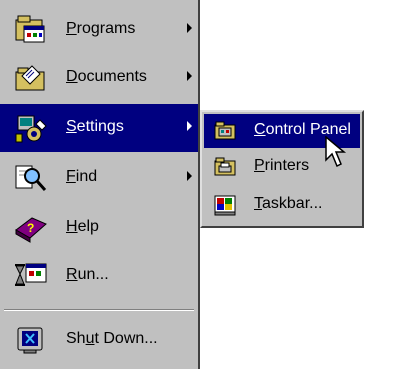  Describe the element at coordinates (99, 310) in the screenshot. I see `menu-separator` at that location.